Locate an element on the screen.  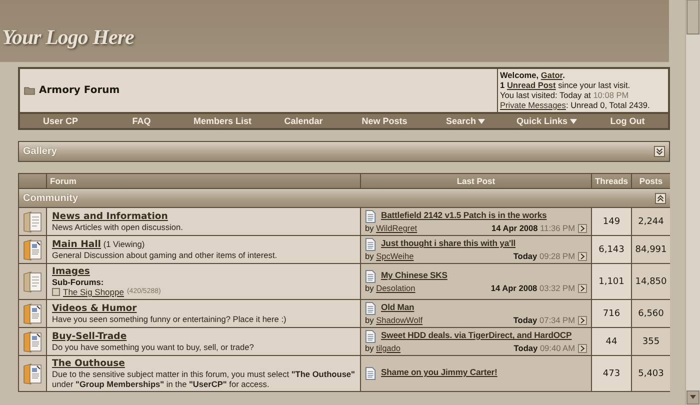
author-link: ShadowWolf is located at coordinates (399, 320).